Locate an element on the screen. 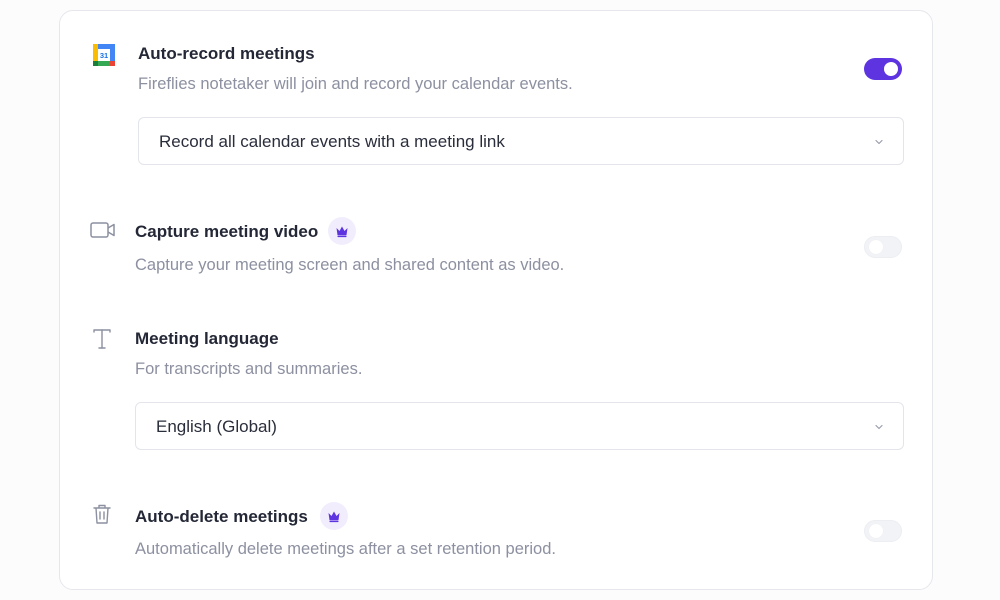 The image size is (1000, 600). capture-video-title: Capture meeting video is located at coordinates (227, 231).